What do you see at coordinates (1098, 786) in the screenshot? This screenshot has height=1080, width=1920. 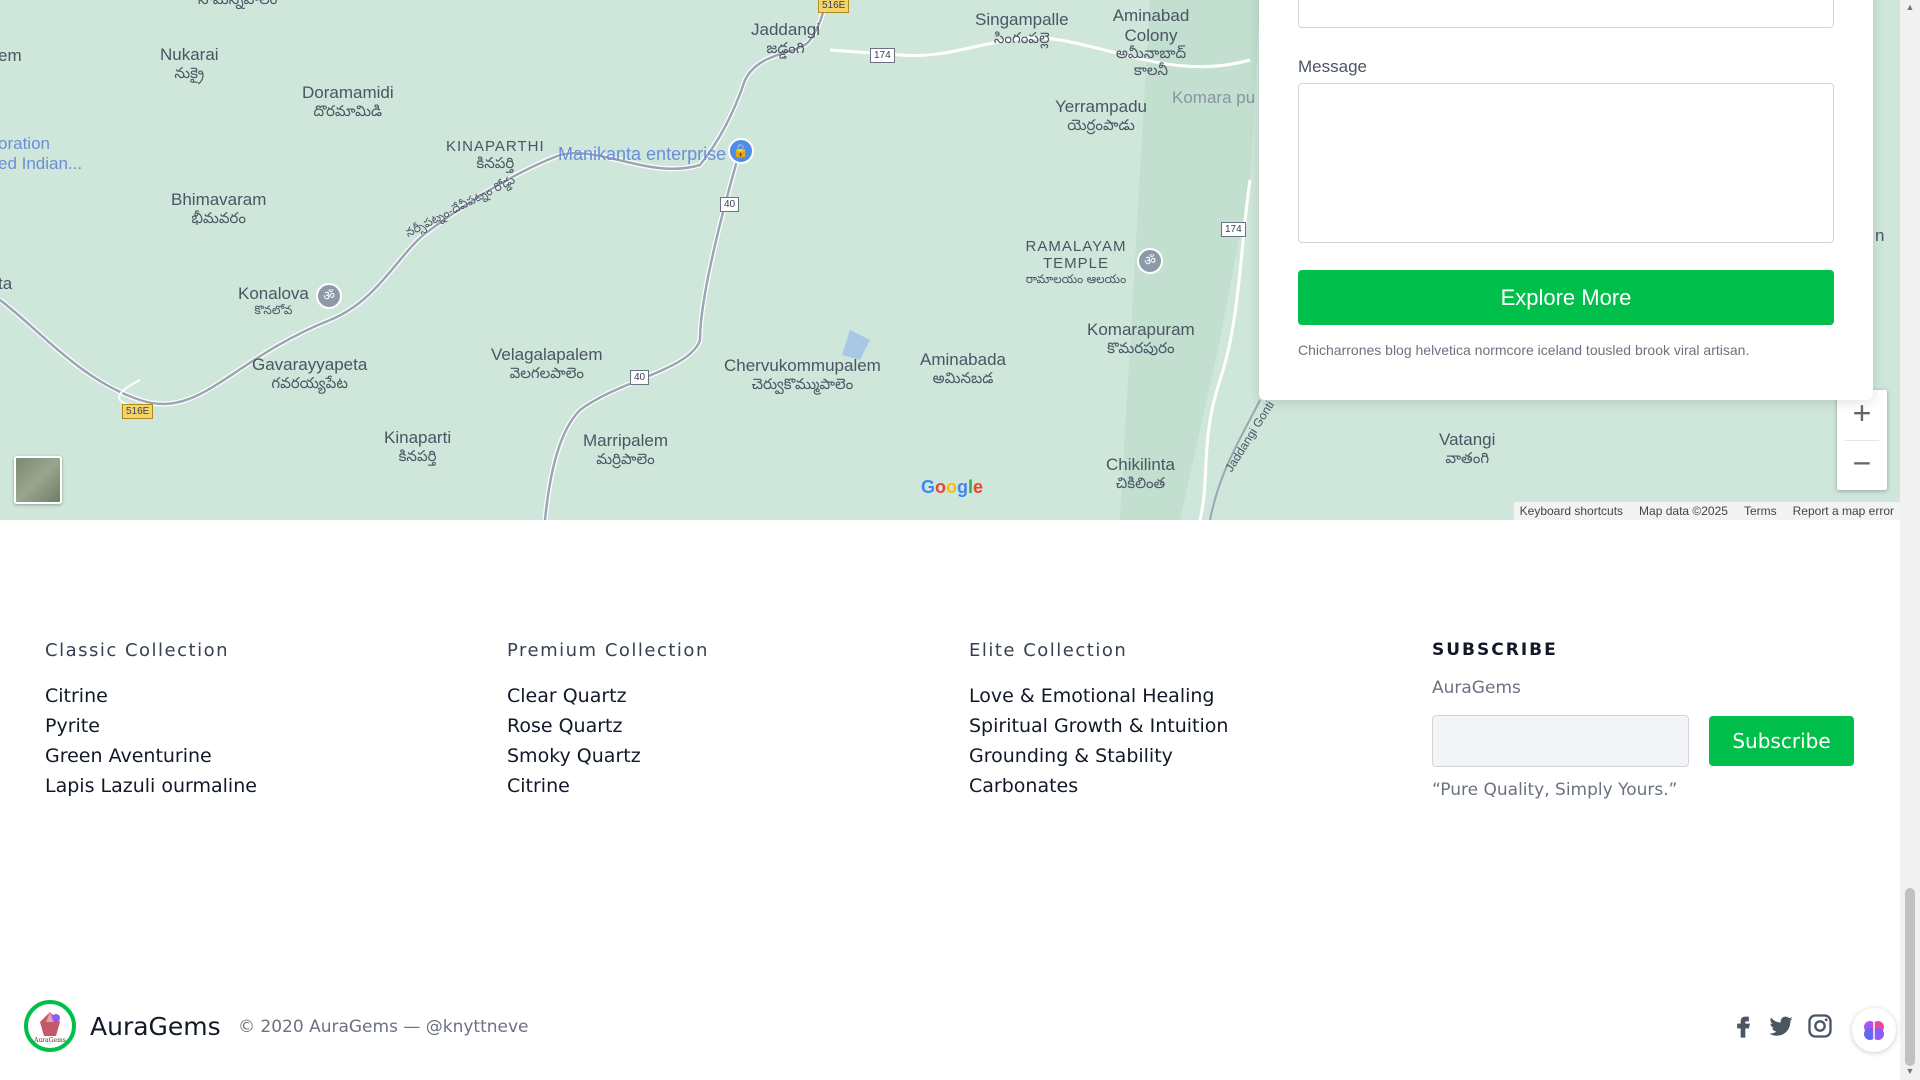 I see `footer-link: Carbonates` at bounding box center [1098, 786].